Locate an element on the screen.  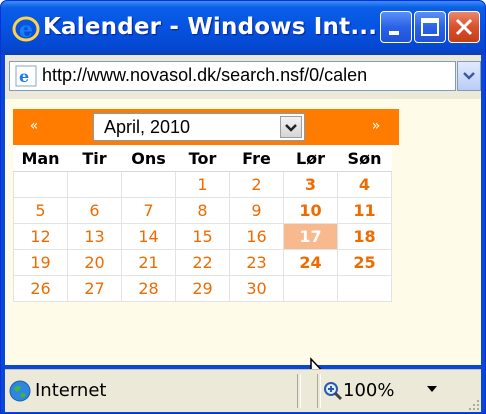
security-zone-label: Internet is located at coordinates (71, 390).